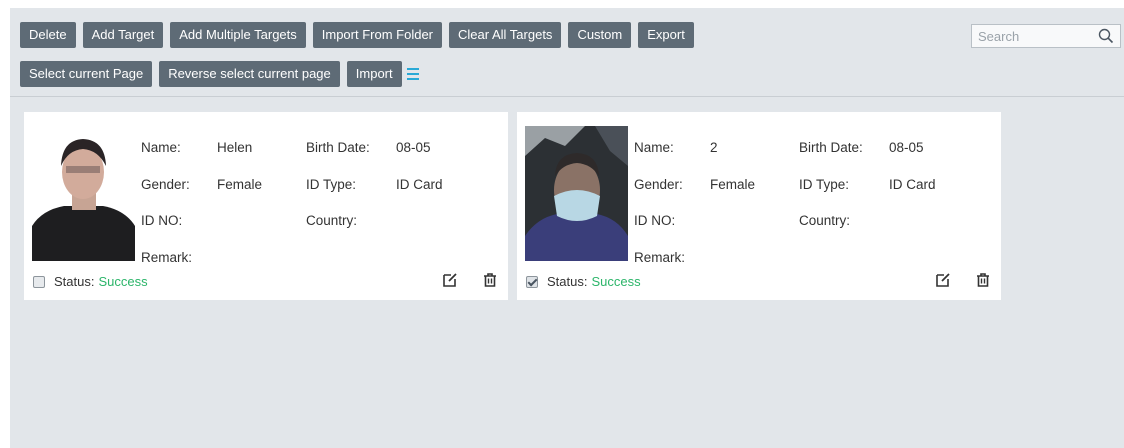 The image size is (1124, 448). I want to click on search-box, so click(1046, 36).